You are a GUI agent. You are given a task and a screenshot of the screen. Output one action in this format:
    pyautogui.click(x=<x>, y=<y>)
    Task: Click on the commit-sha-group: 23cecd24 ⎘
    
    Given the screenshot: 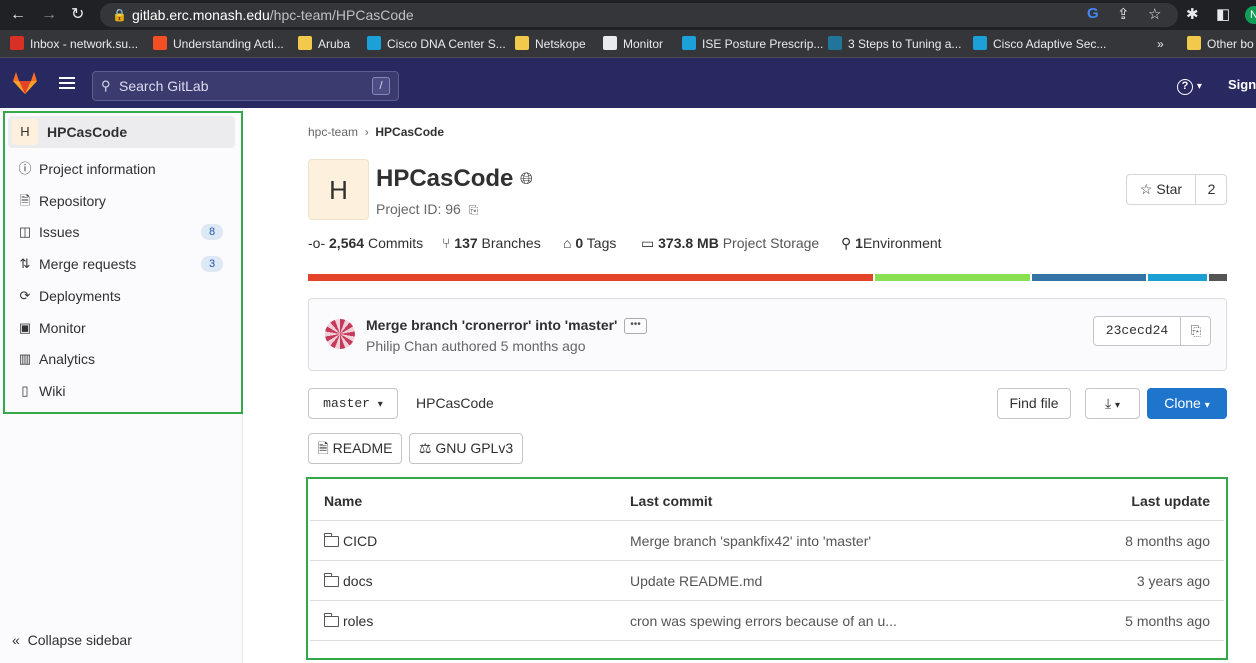 What is the action you would take?
    pyautogui.click(x=1152, y=331)
    